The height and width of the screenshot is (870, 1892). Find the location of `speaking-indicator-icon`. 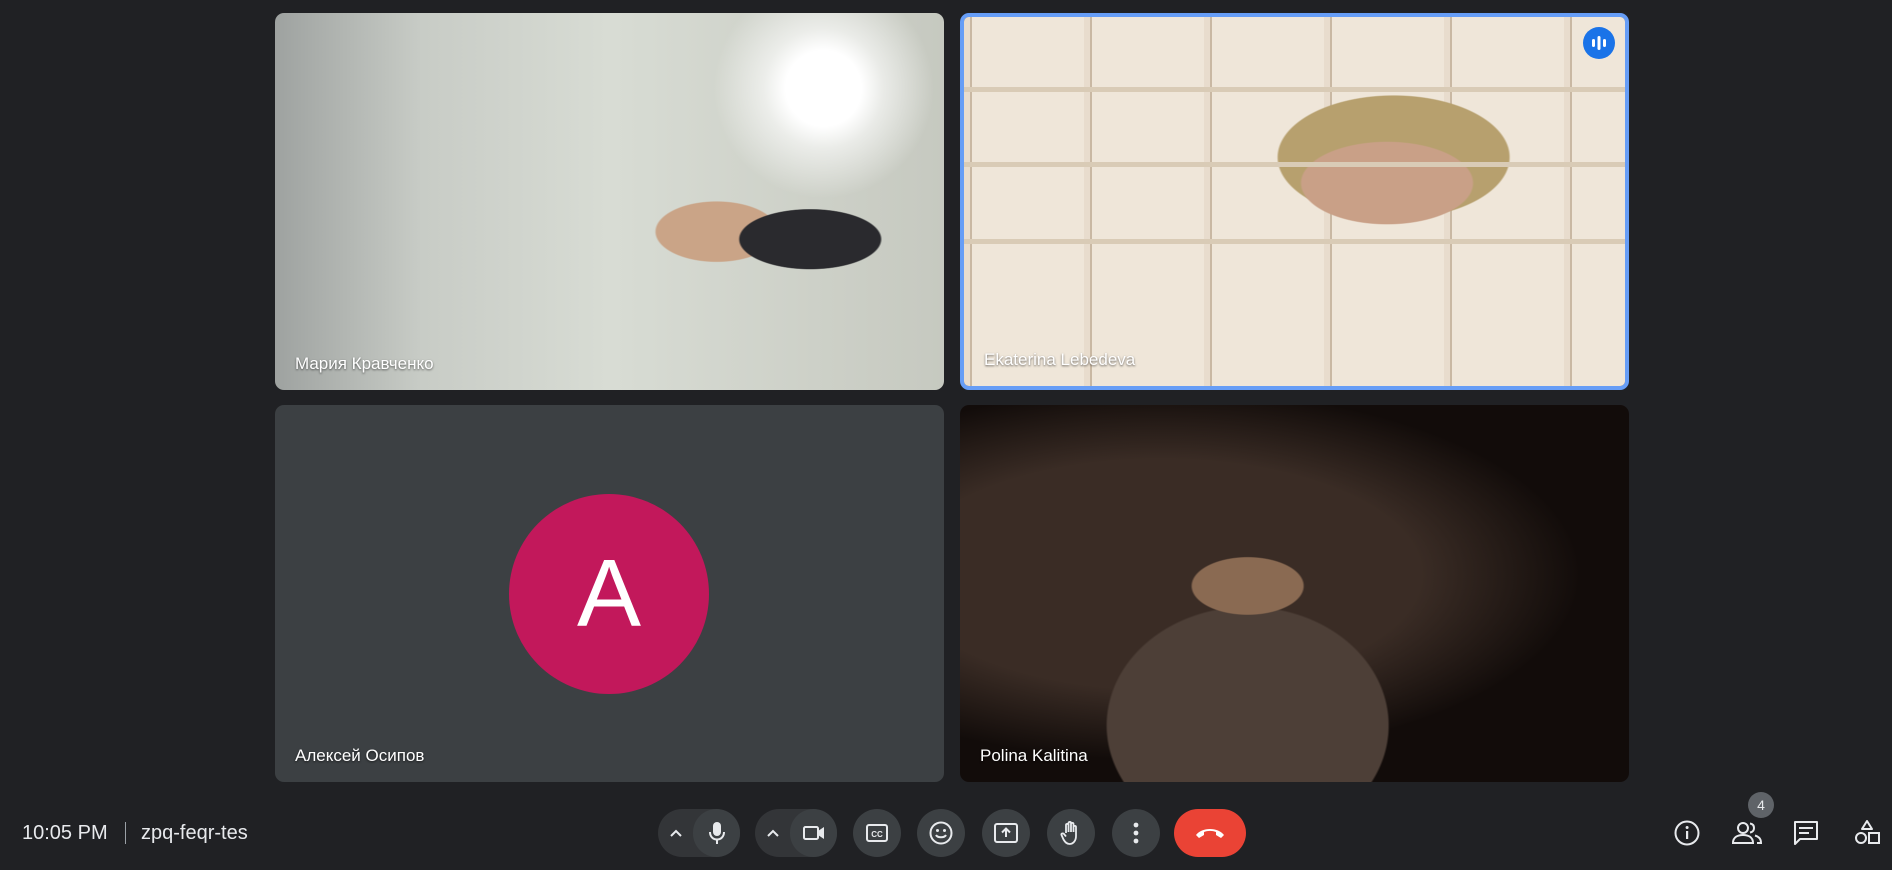

speaking-indicator-icon is located at coordinates (1599, 43).